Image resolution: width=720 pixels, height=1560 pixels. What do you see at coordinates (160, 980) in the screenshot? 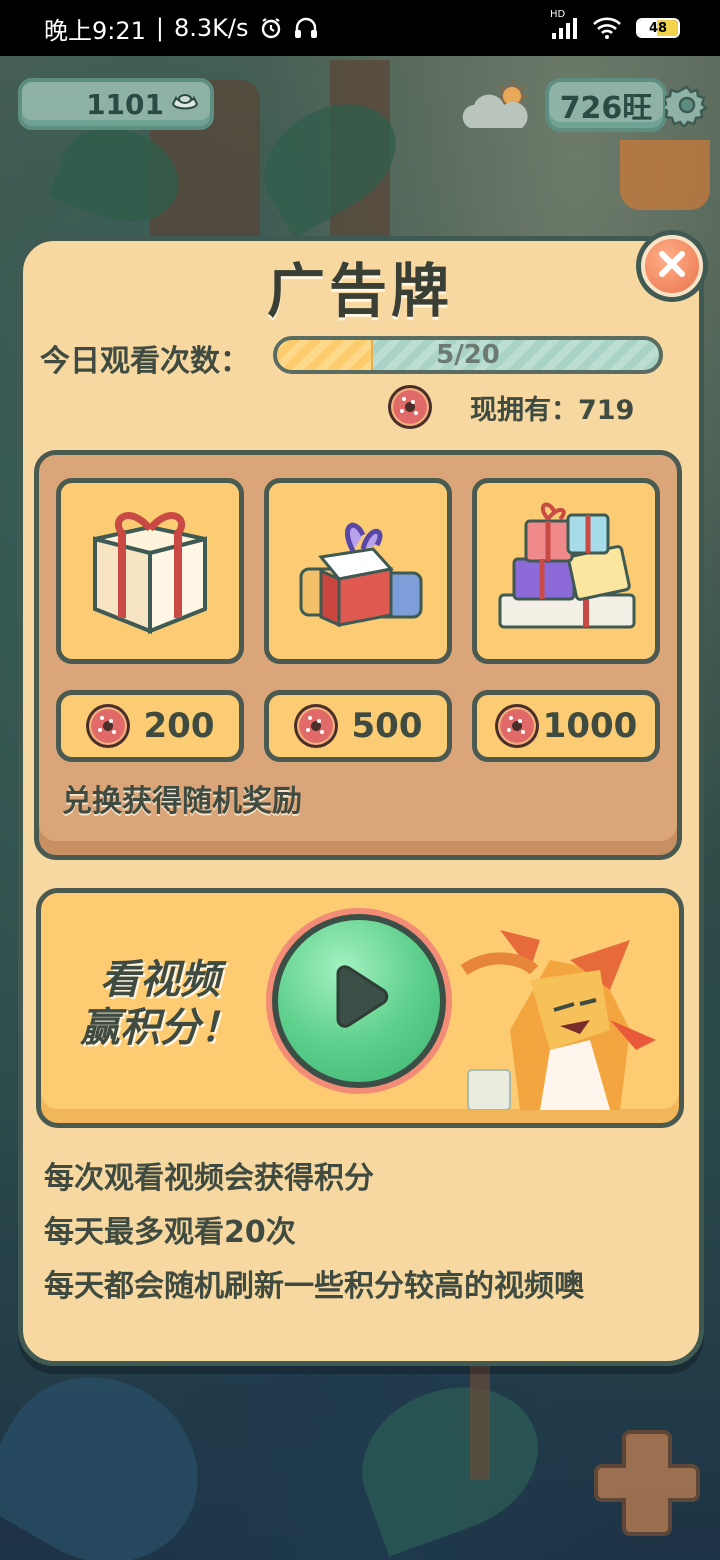
I see `video-slogan-line1: 看视频` at bounding box center [160, 980].